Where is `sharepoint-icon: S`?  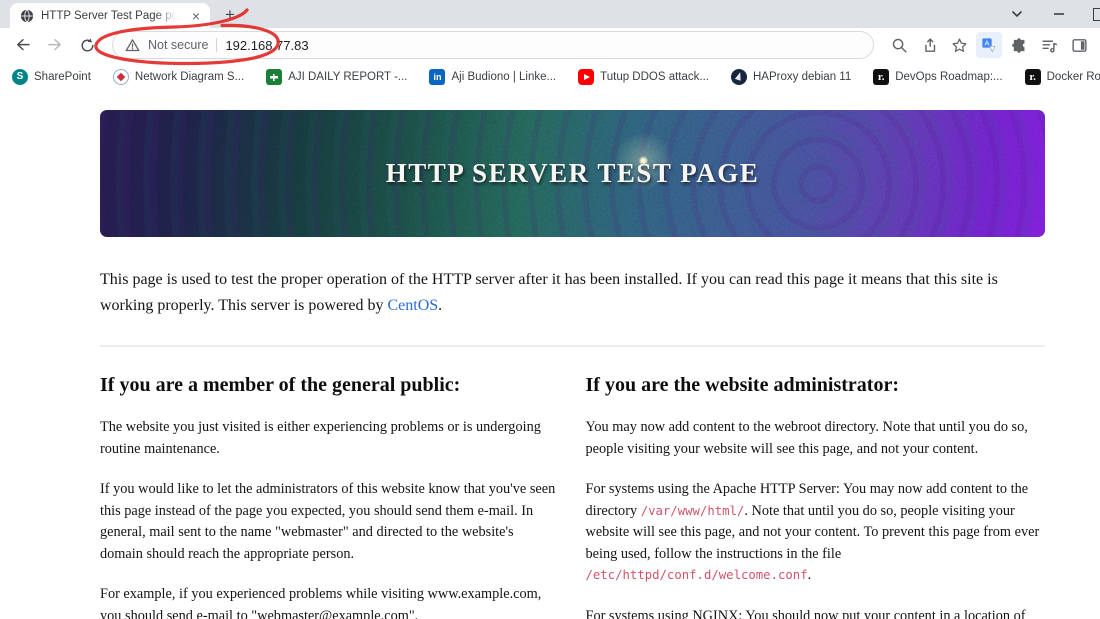 sharepoint-icon: S is located at coordinates (20, 77).